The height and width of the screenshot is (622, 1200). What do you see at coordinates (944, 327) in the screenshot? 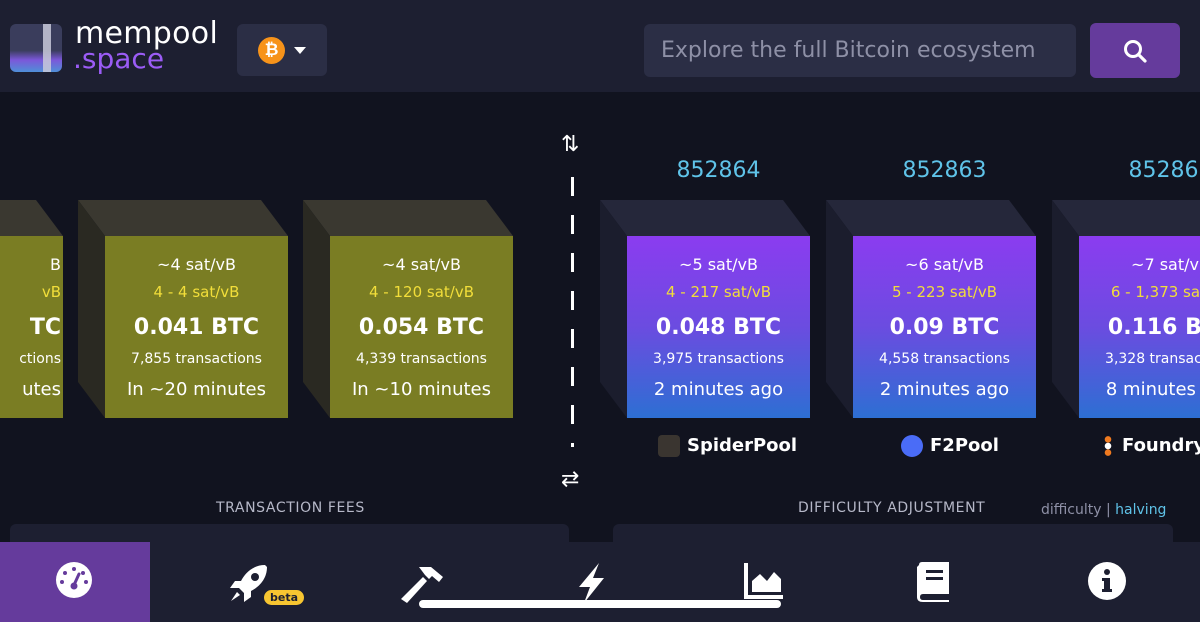
I see `block-total-btc: 0.09 BTC` at bounding box center [944, 327].